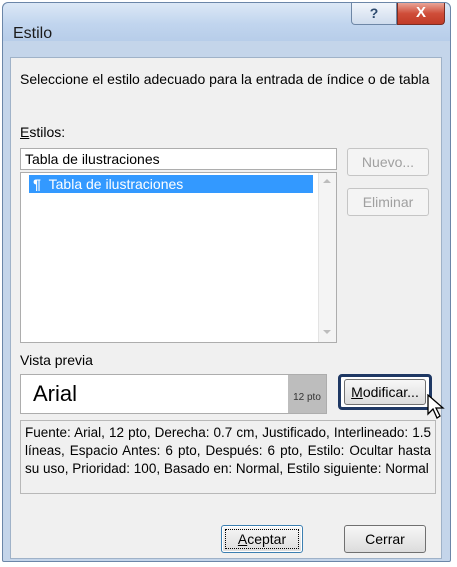 The width and height of the screenshot is (457, 567). I want to click on mouse-pointer-icon, so click(436, 406).